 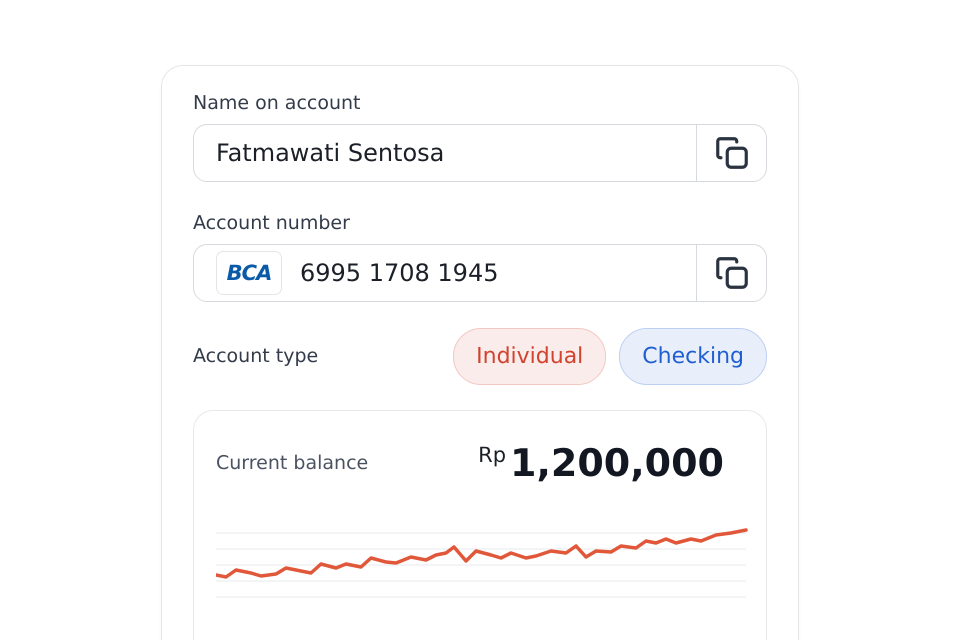 I want to click on bank-logo: BCA, so click(x=249, y=272).